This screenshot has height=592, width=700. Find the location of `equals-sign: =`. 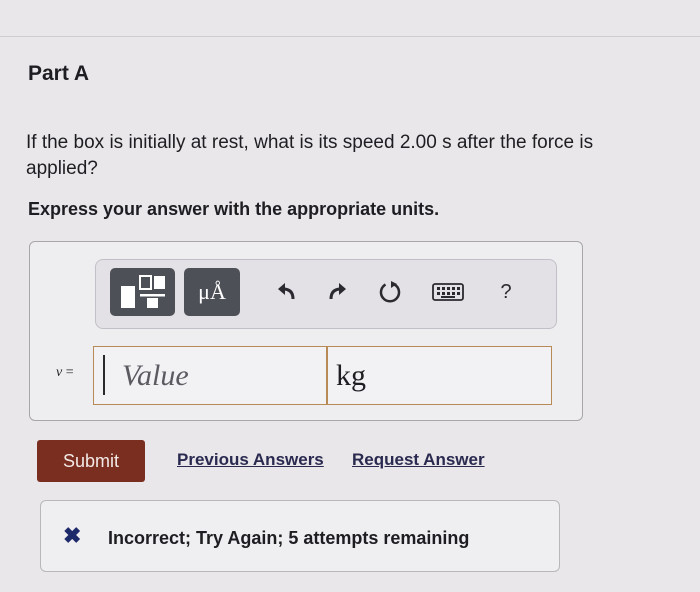

equals-sign: = is located at coordinates (69, 372).